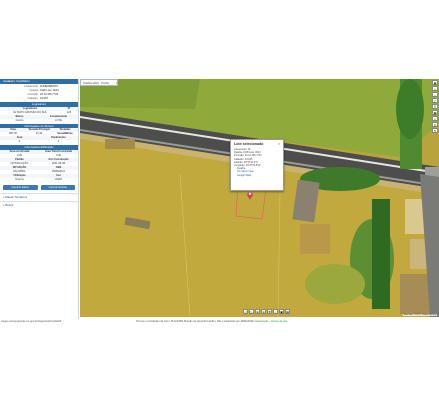 The height and width of the screenshot is (404, 439). Describe the element at coordinates (435, 130) in the screenshot. I see `draw-icon: ✎` at that location.